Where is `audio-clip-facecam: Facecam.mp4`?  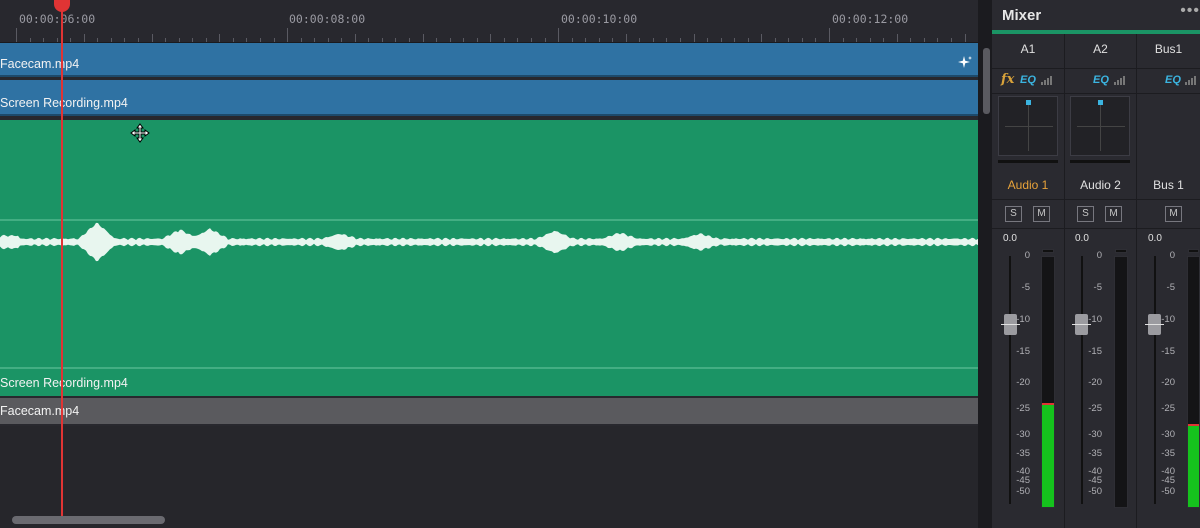 audio-clip-facecam: Facecam.mp4 is located at coordinates (489, 411).